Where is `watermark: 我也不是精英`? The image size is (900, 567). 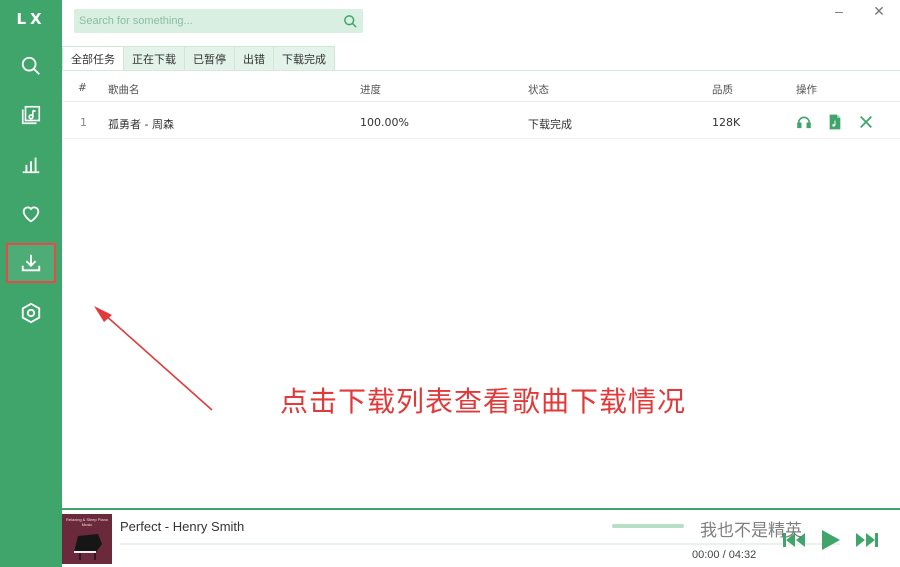
watermark: 我也不是精英 is located at coordinates (751, 531).